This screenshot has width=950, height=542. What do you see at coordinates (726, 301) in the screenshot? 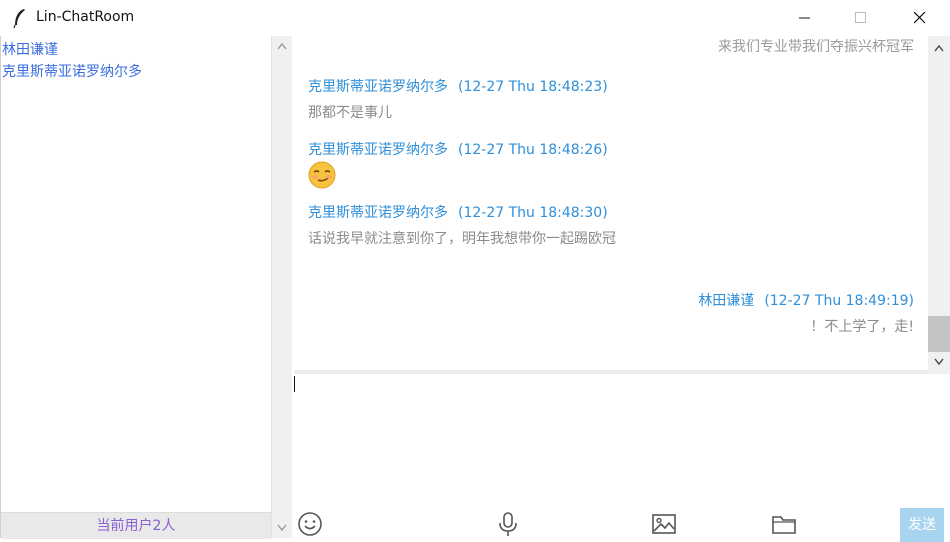
I see `message-sender: 林田谦谨` at bounding box center [726, 301].